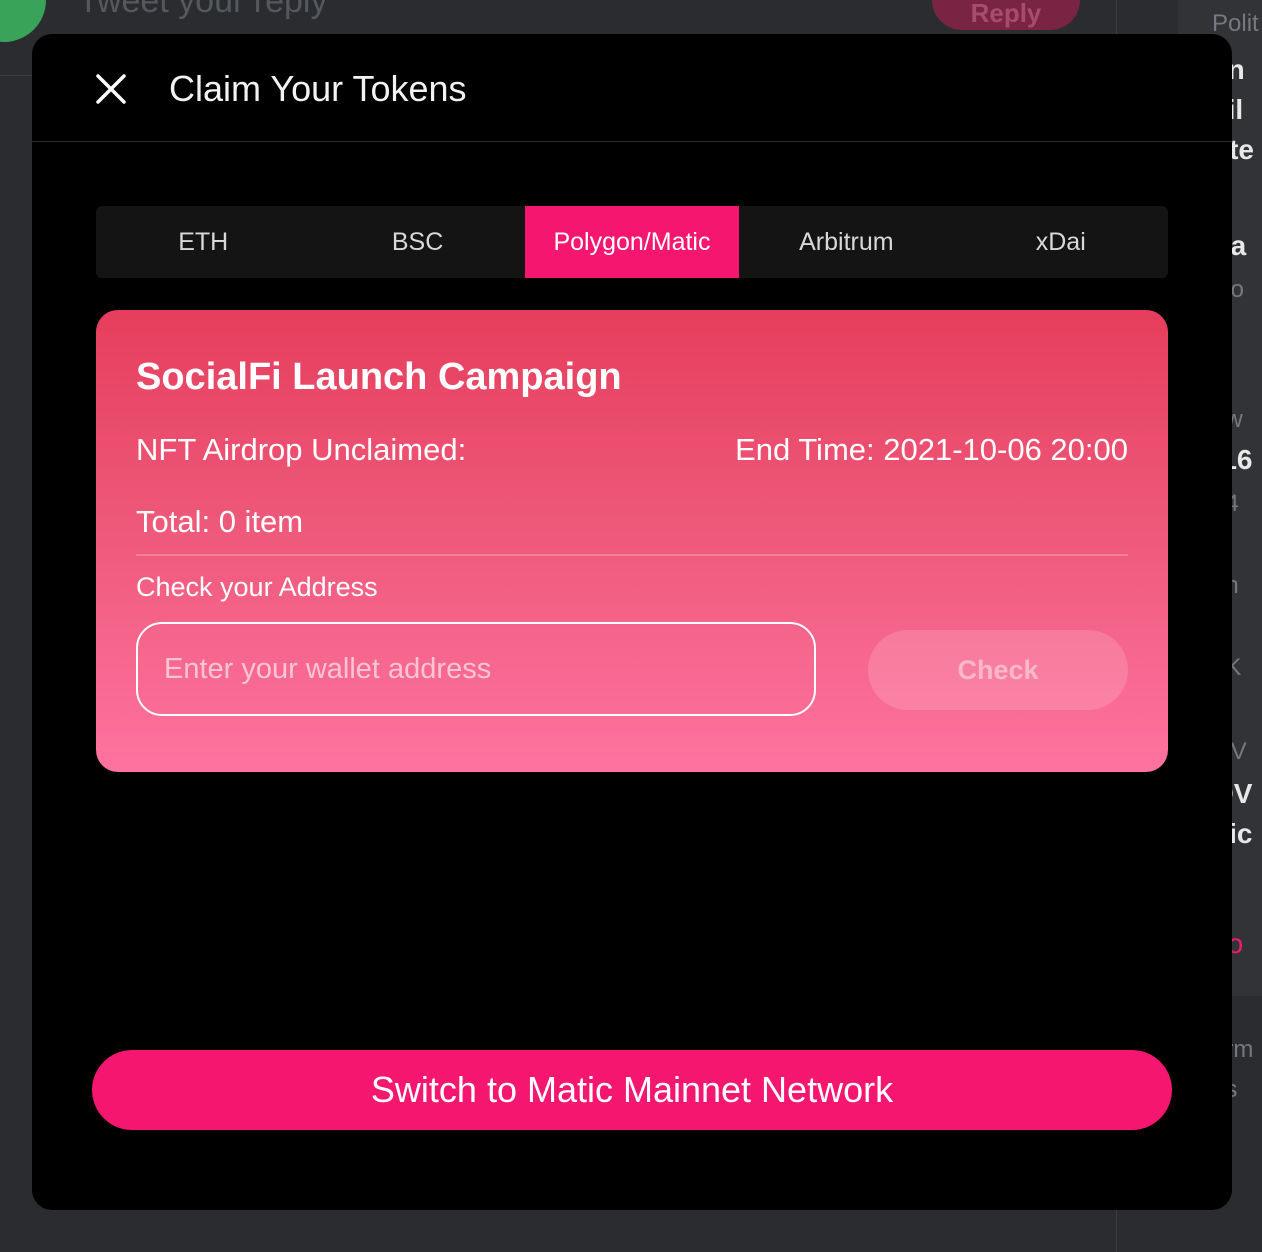  What do you see at coordinates (632, 1090) in the screenshot?
I see `switch-network-button: Switch to Matic Mainnet Network` at bounding box center [632, 1090].